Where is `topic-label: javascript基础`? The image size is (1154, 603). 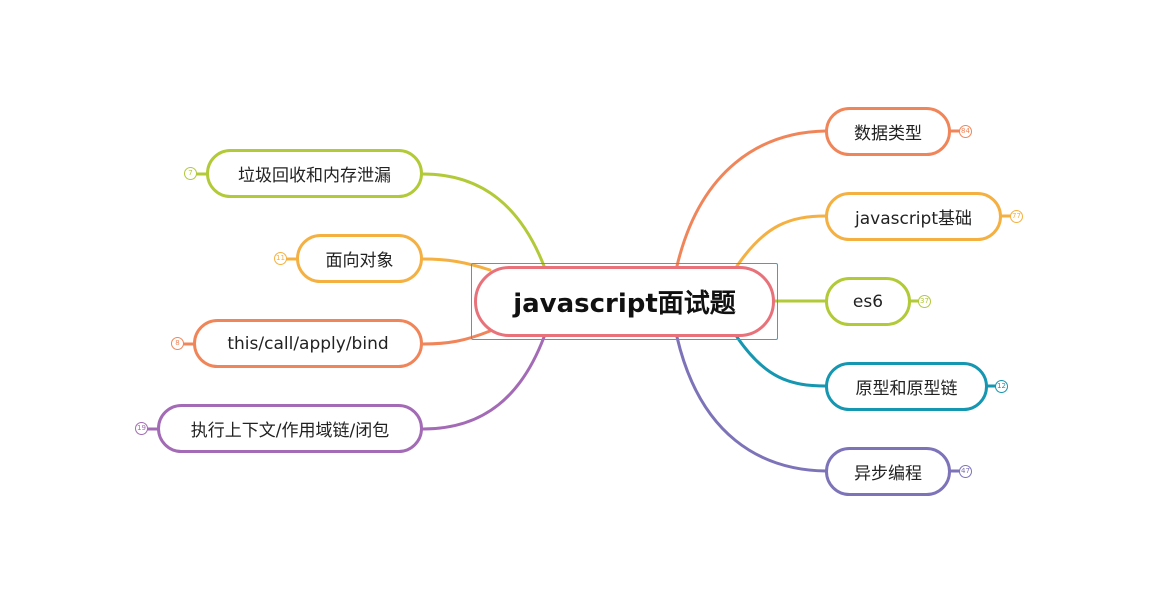
topic-label: javascript基础 is located at coordinates (913, 219).